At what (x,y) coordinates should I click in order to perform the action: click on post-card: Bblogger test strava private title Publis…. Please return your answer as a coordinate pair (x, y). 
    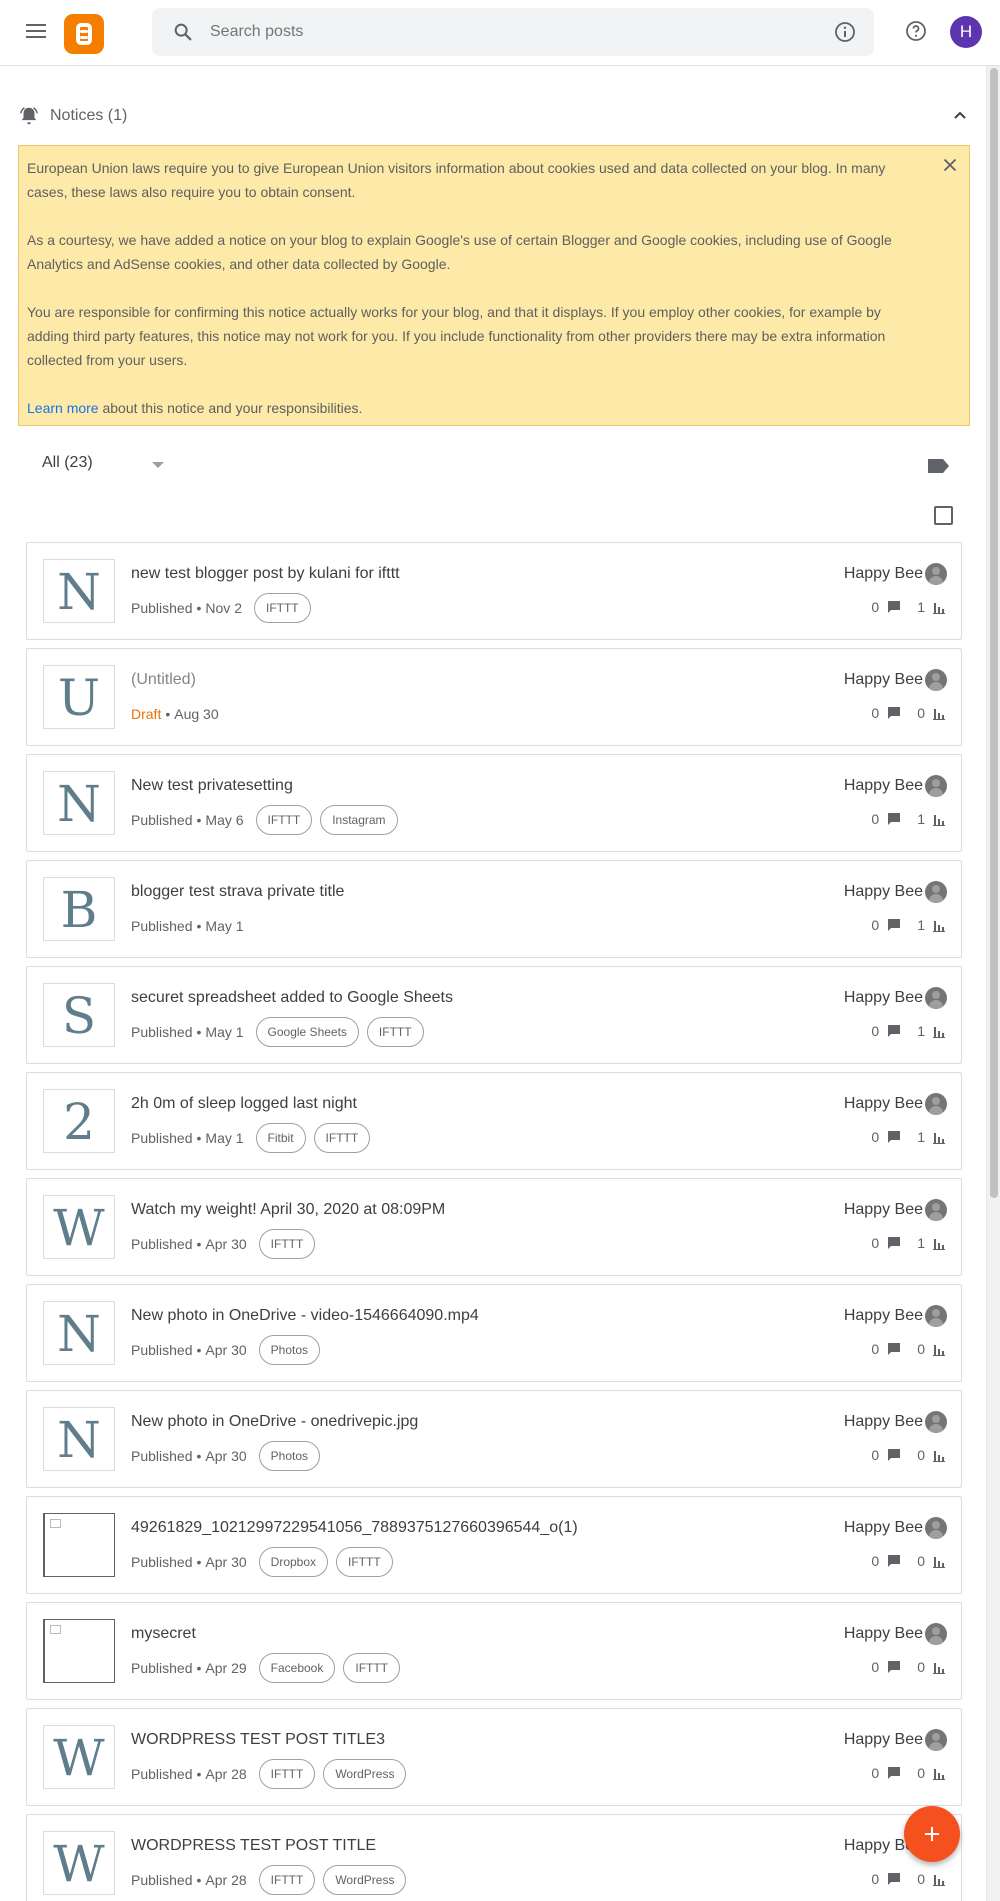
    Looking at the image, I should click on (494, 909).